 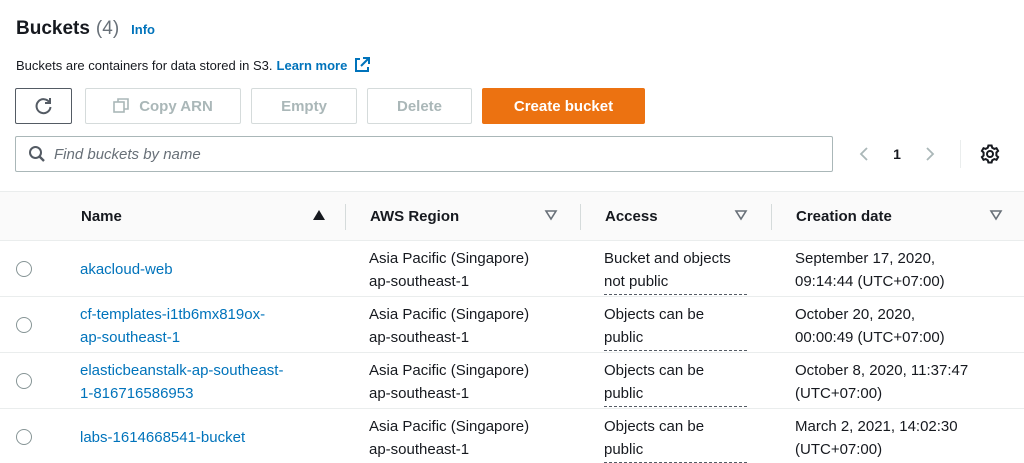 I want to click on gear-icon, so click(x=990, y=154).